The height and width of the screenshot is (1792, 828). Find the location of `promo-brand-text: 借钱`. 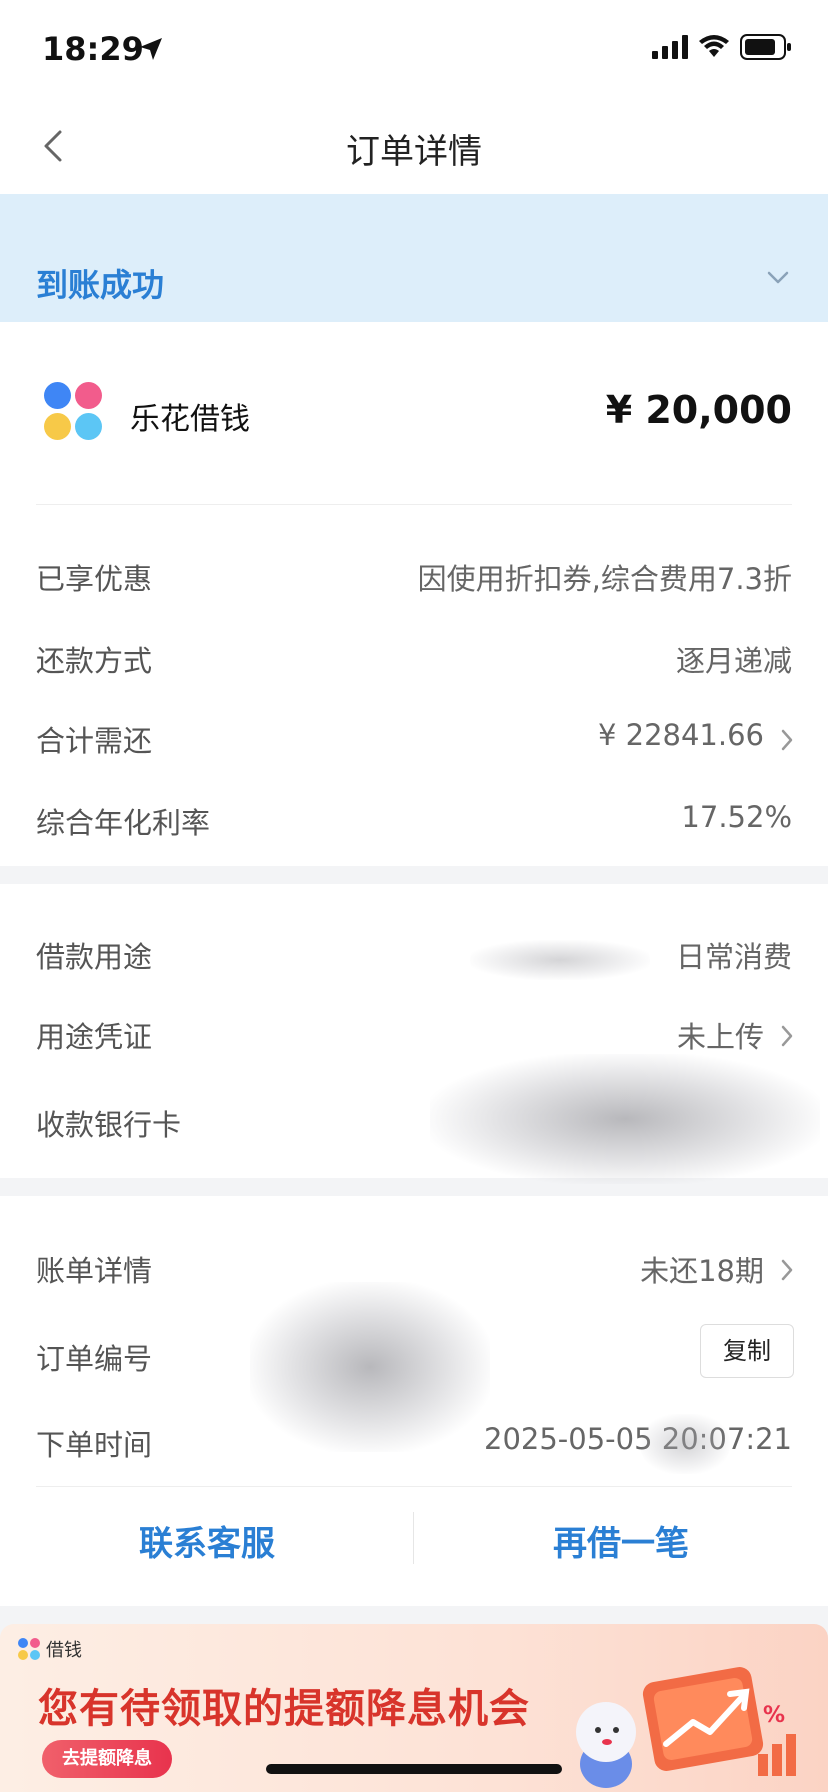

promo-brand-text: 借钱 is located at coordinates (64, 1650).